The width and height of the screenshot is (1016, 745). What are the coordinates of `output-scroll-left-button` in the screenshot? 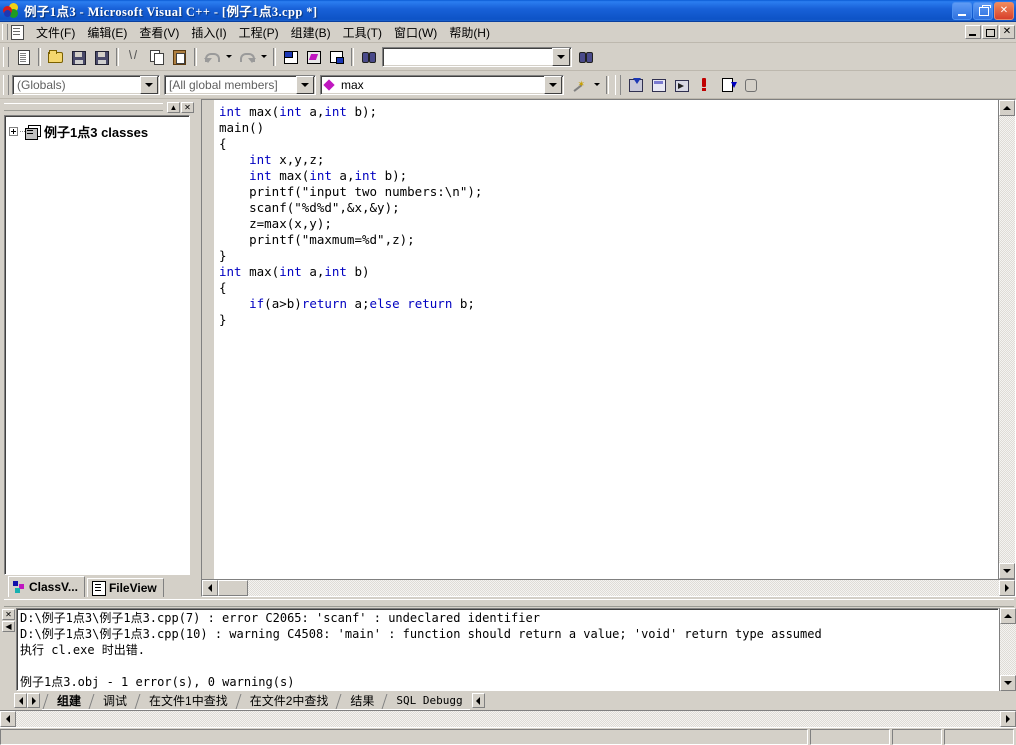 It's located at (8, 719).